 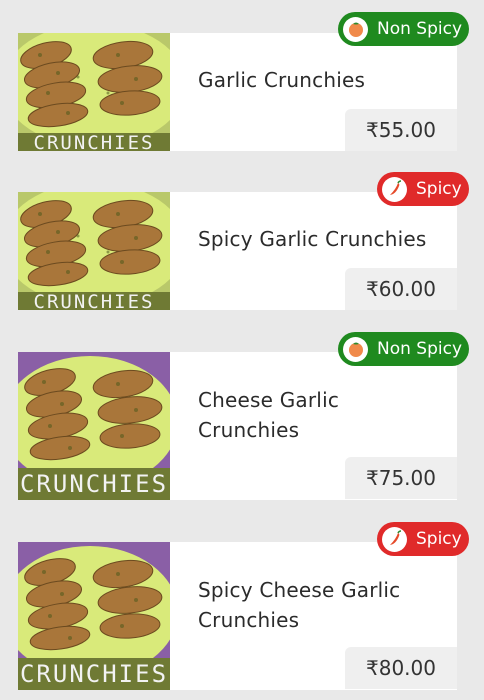 I want to click on item-price: ₹60.00, so click(x=401, y=289).